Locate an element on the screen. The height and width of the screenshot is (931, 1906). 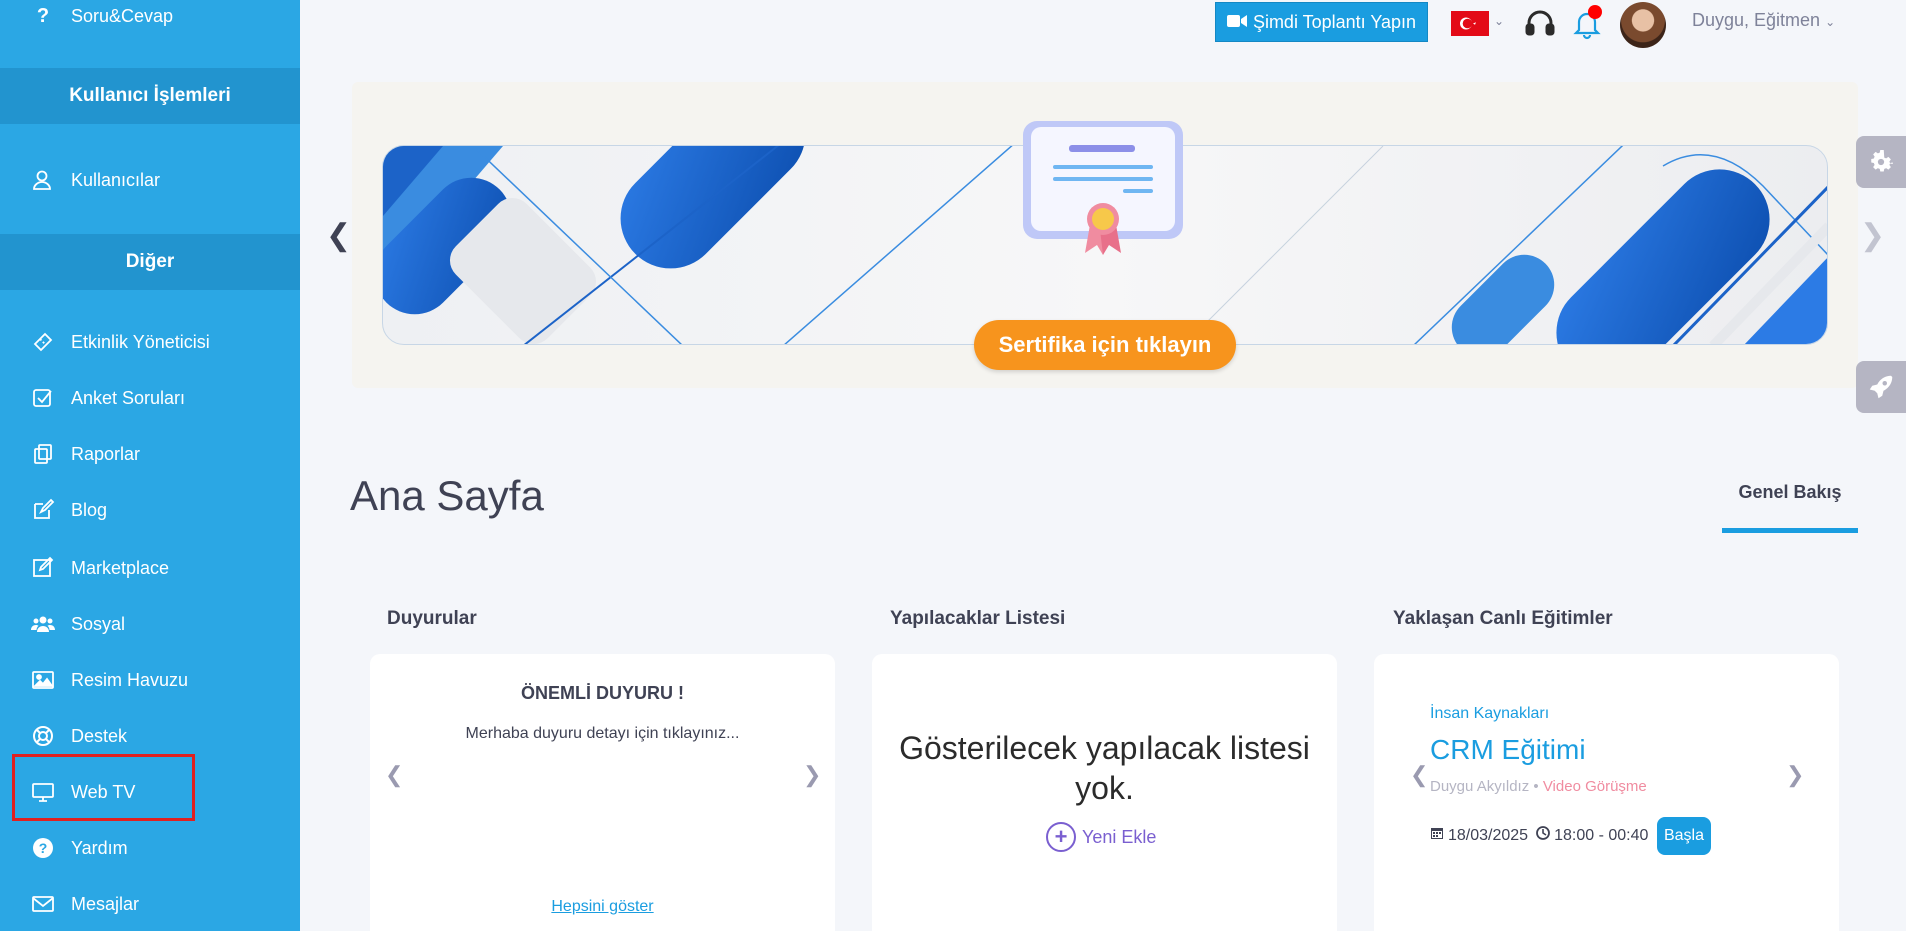
todo-empty-text: Gösterilecek yapılacak listesi yok. is located at coordinates (1104, 768).